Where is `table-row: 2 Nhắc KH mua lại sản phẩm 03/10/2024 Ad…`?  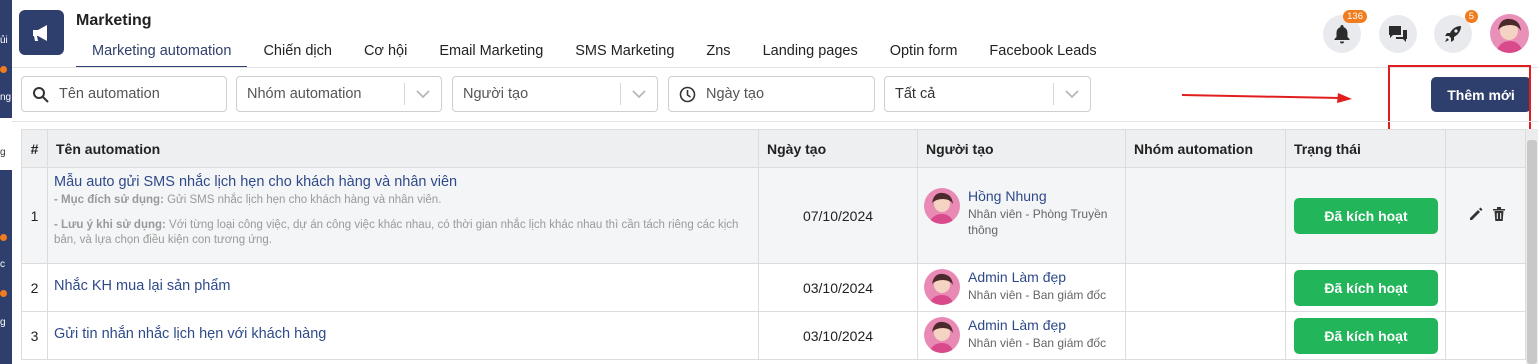 table-row: 2 Nhắc KH mua lại sản phẩm 03/10/2024 Ad… is located at coordinates (773, 288).